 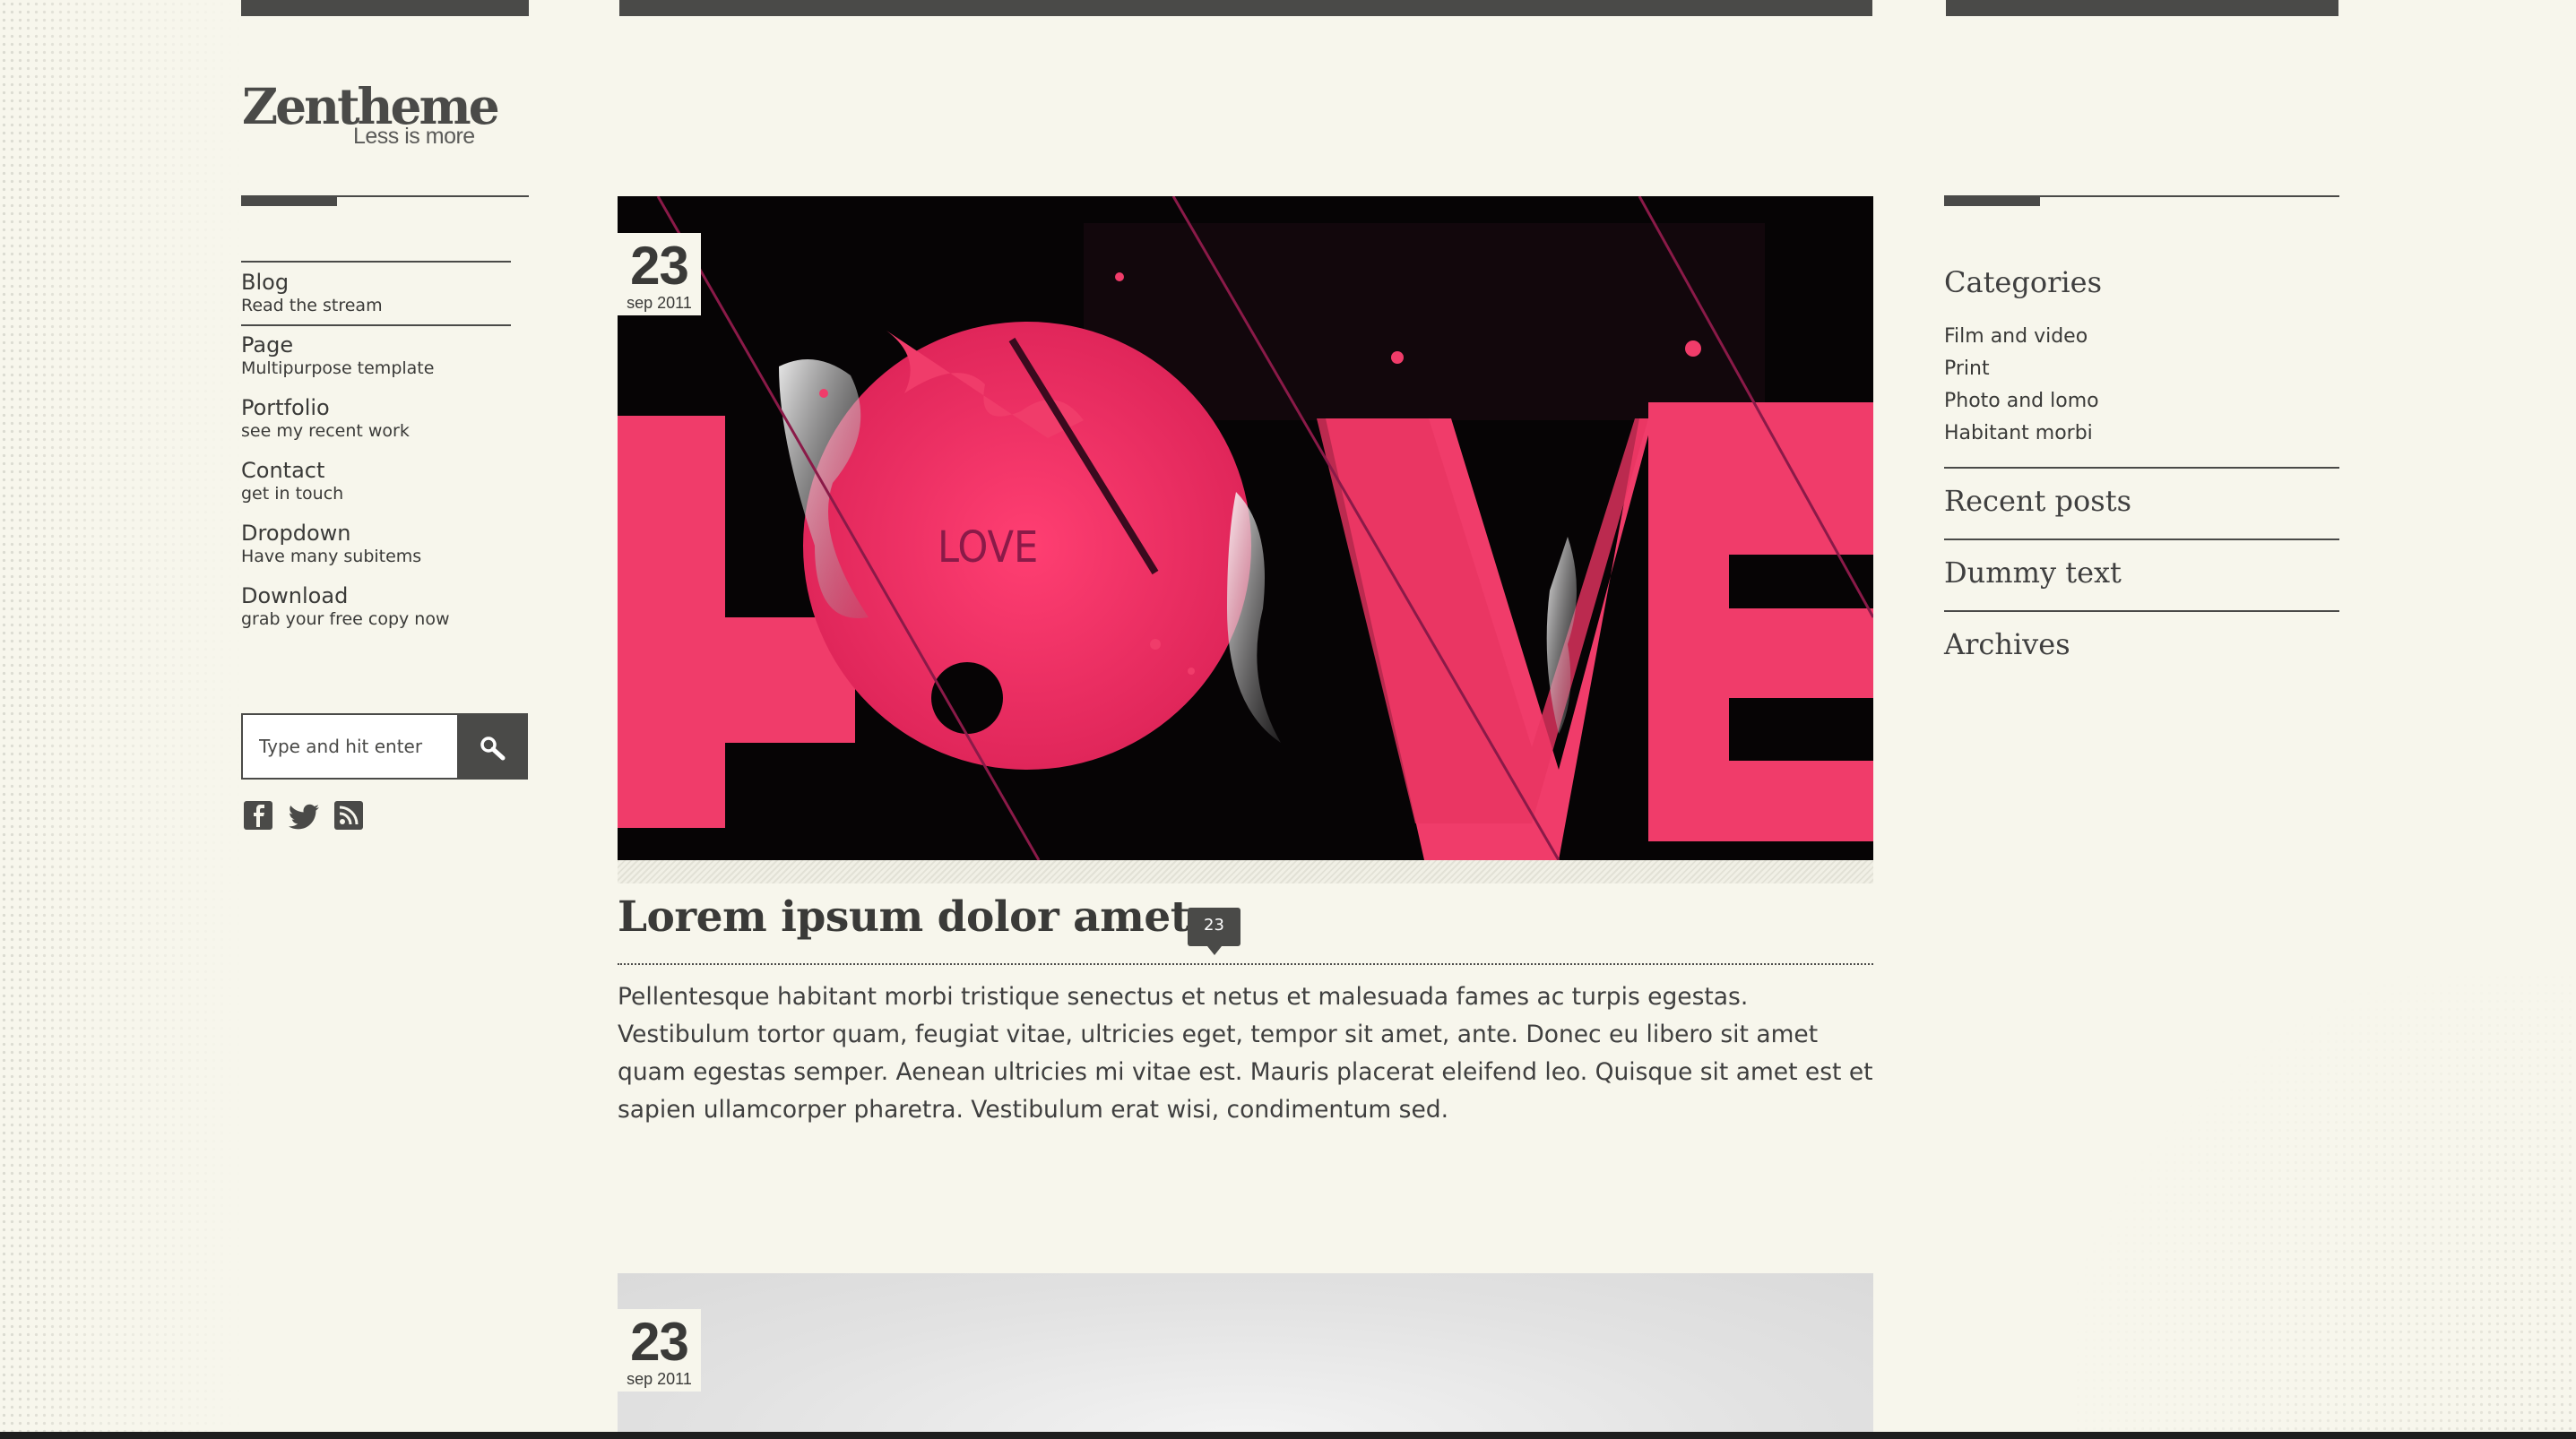 I want to click on post-date: 23 sep 2011, so click(x=659, y=274).